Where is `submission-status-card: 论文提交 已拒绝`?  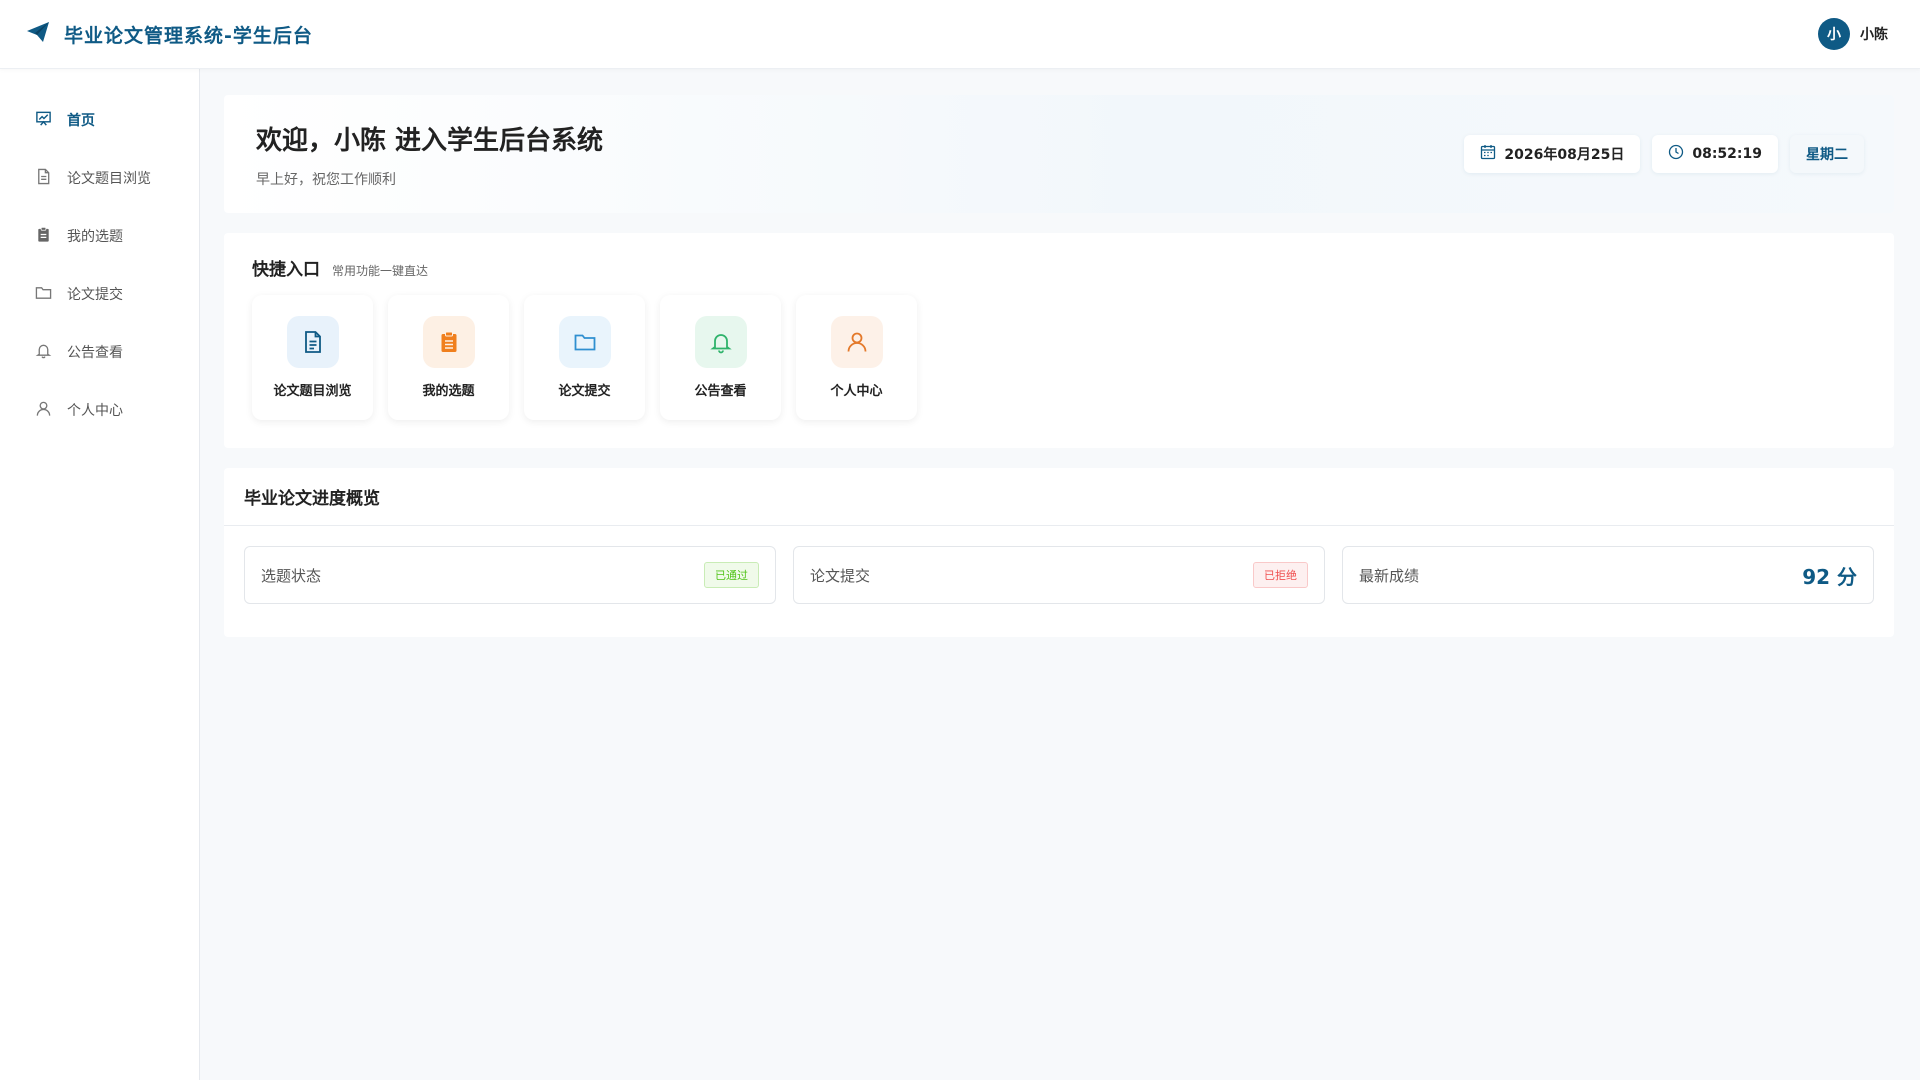
submission-status-card: 论文提交 已拒绝 is located at coordinates (1059, 575).